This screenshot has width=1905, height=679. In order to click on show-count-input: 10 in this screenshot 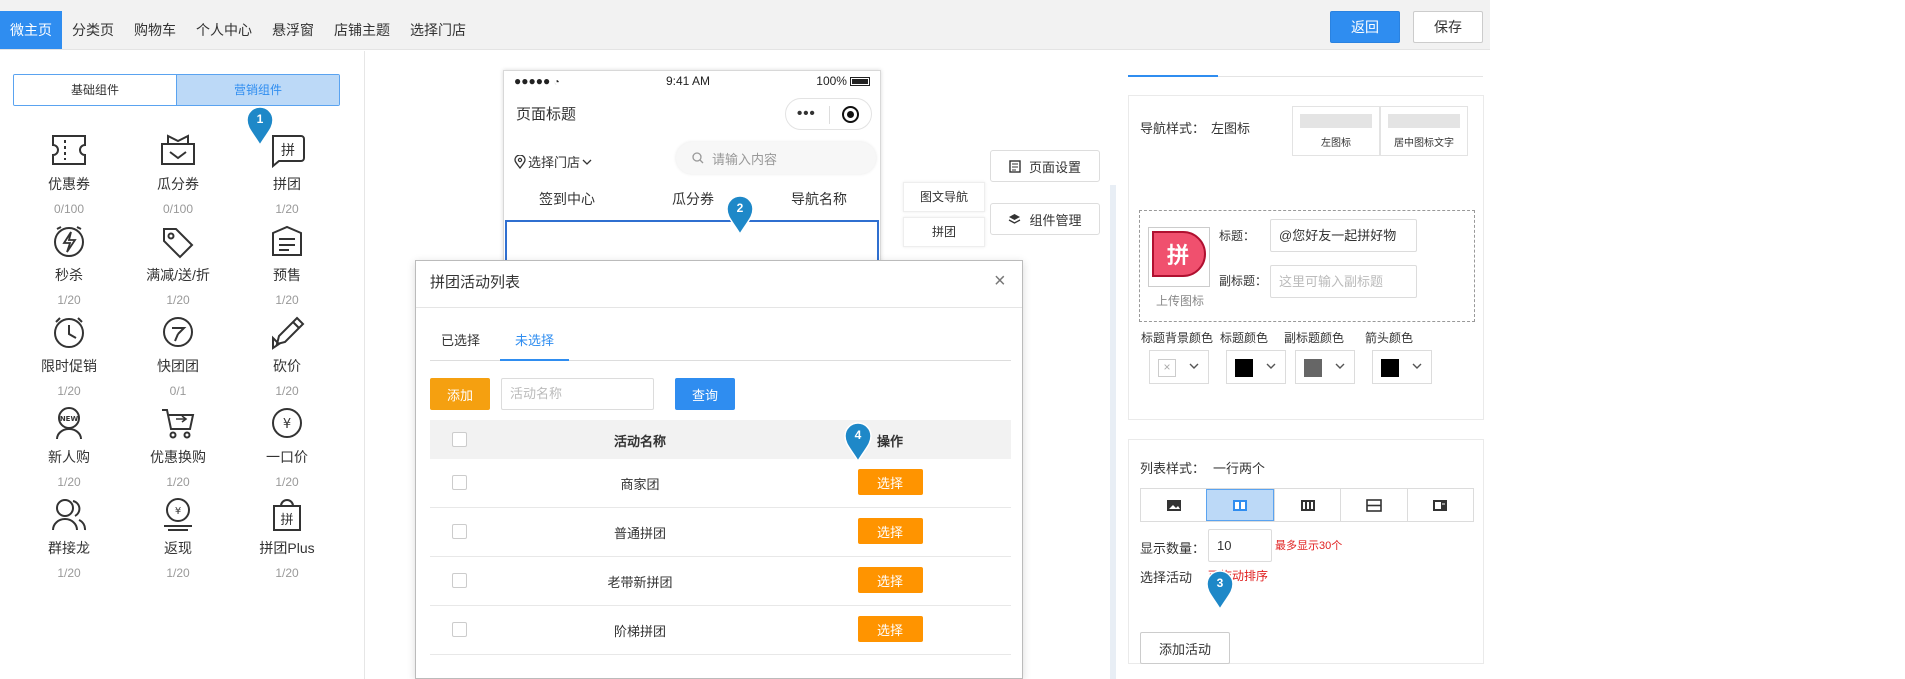, I will do `click(1240, 545)`.